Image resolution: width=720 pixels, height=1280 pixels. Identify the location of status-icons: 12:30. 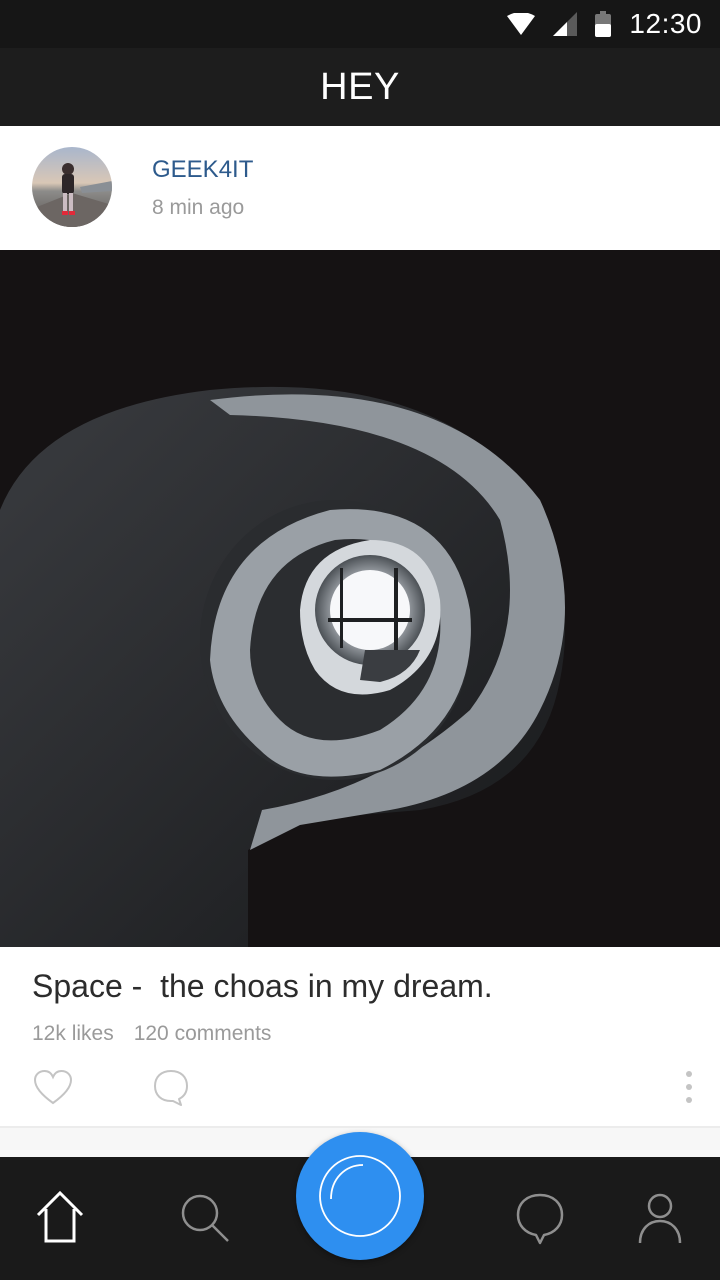
(604, 24).